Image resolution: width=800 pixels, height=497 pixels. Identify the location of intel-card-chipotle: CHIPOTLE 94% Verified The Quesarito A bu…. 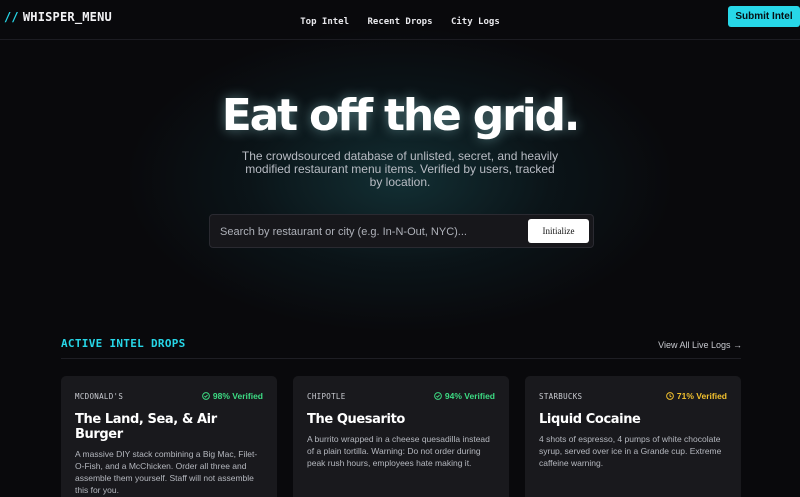
(401, 436).